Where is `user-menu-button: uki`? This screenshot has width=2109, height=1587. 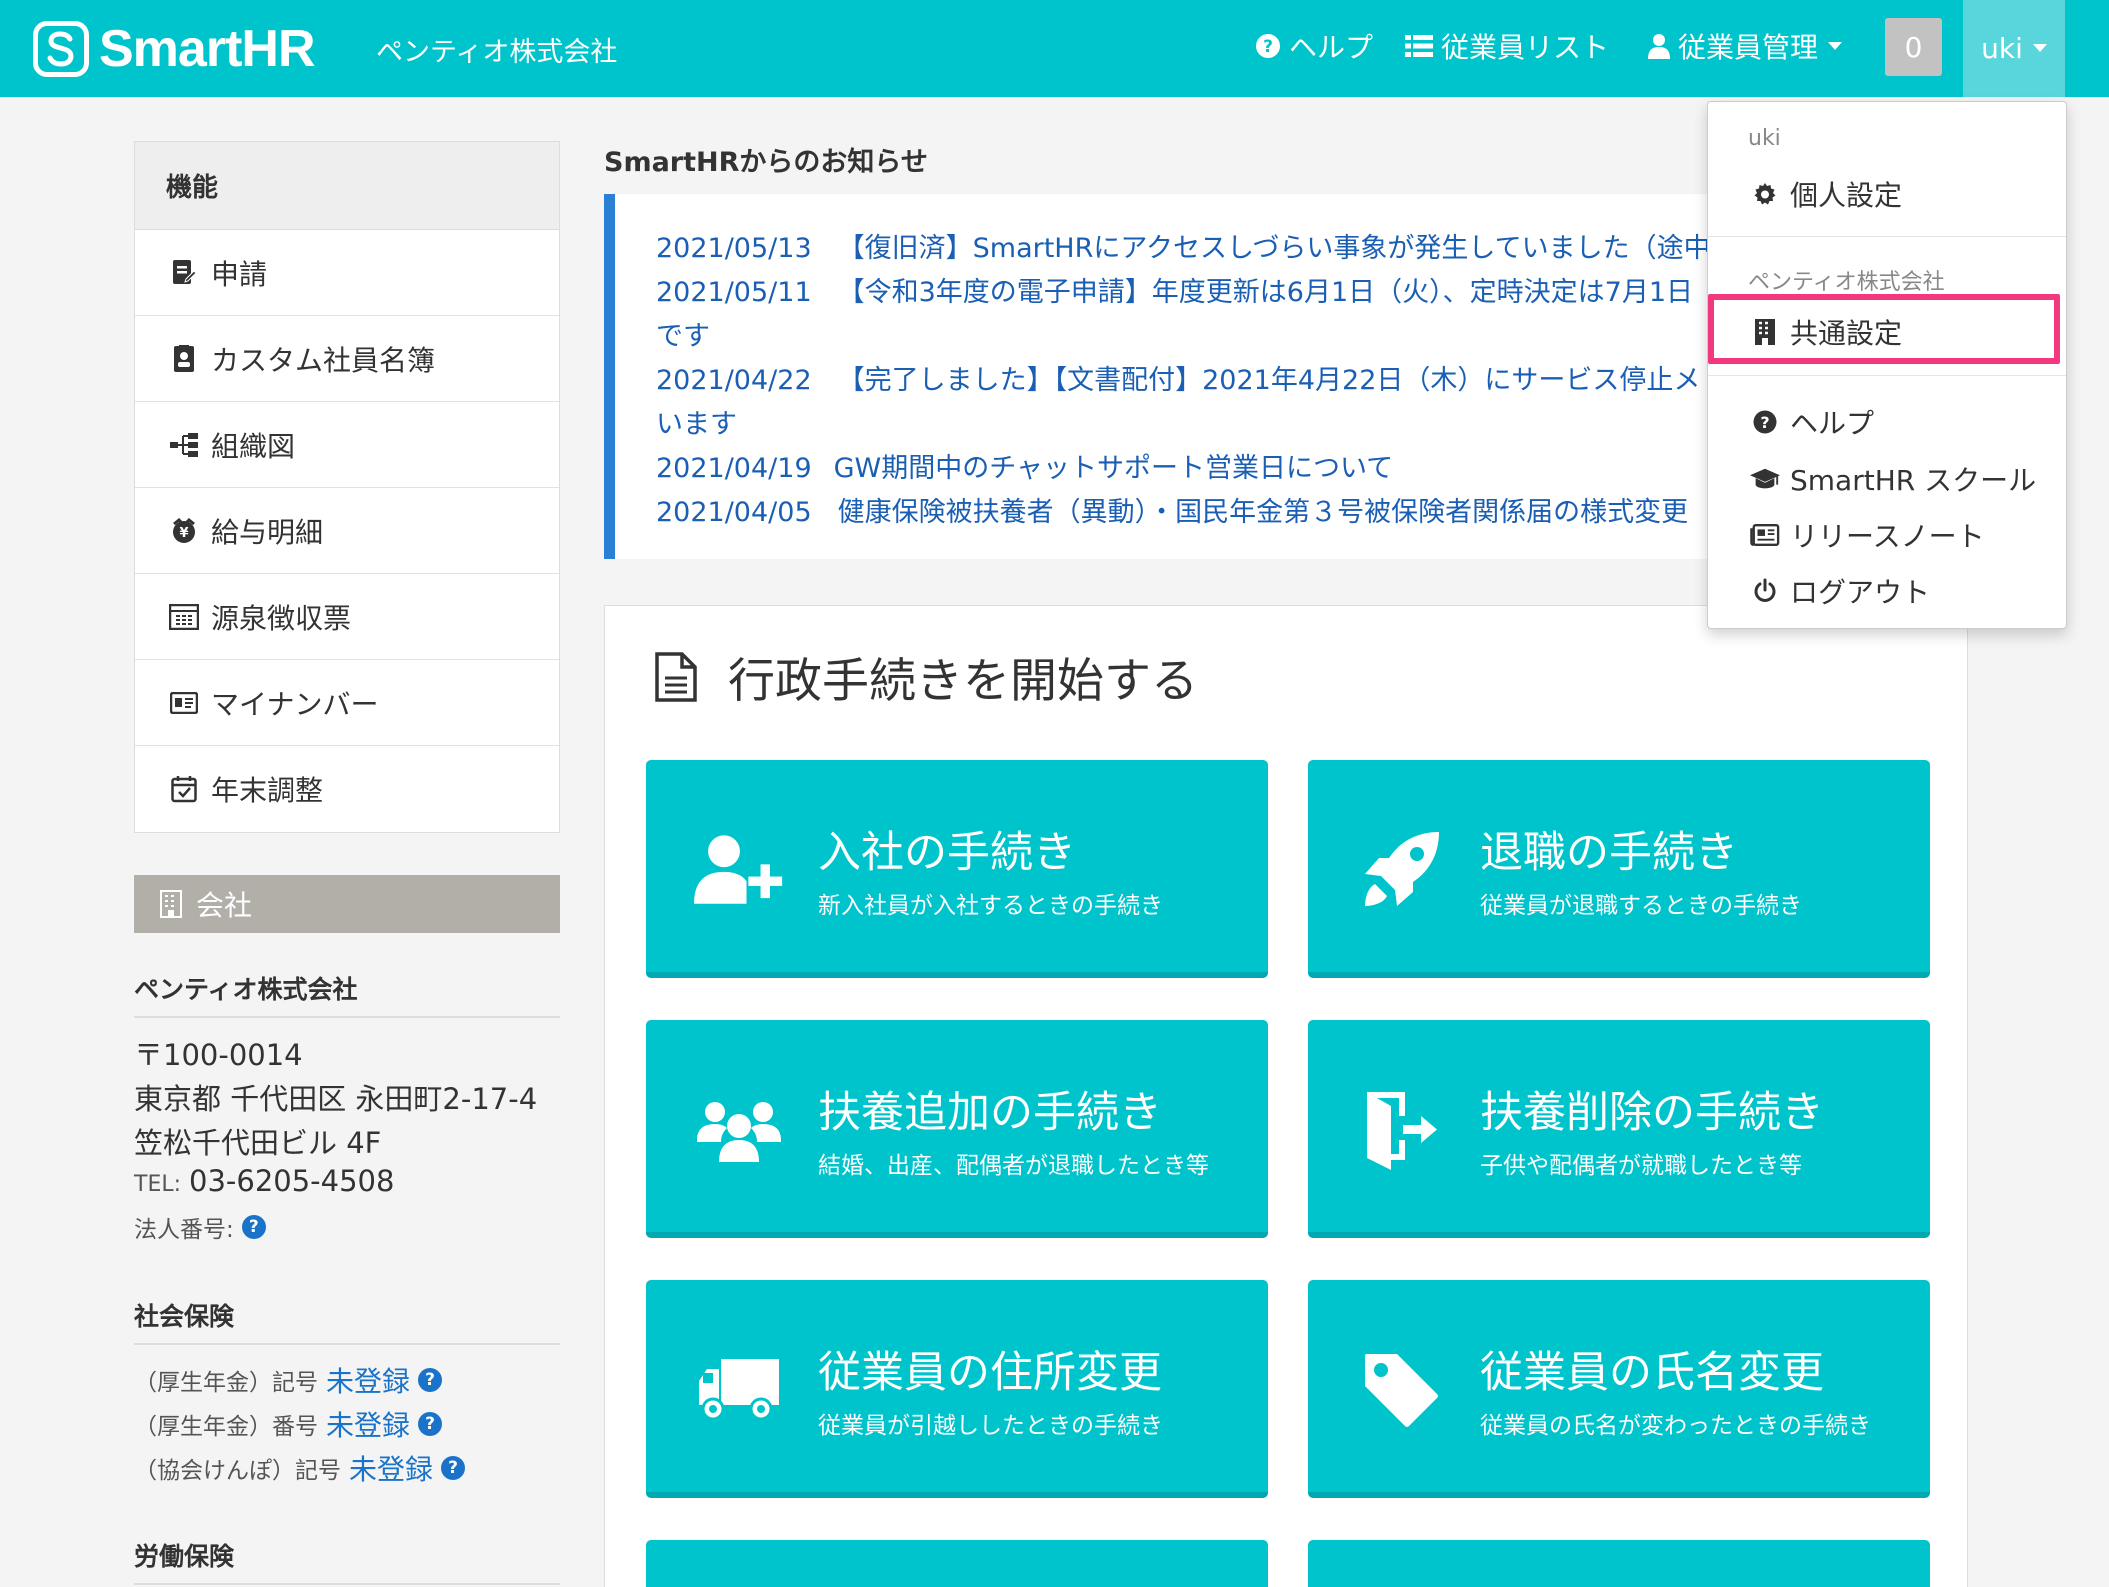 user-menu-button: uki is located at coordinates (2014, 48).